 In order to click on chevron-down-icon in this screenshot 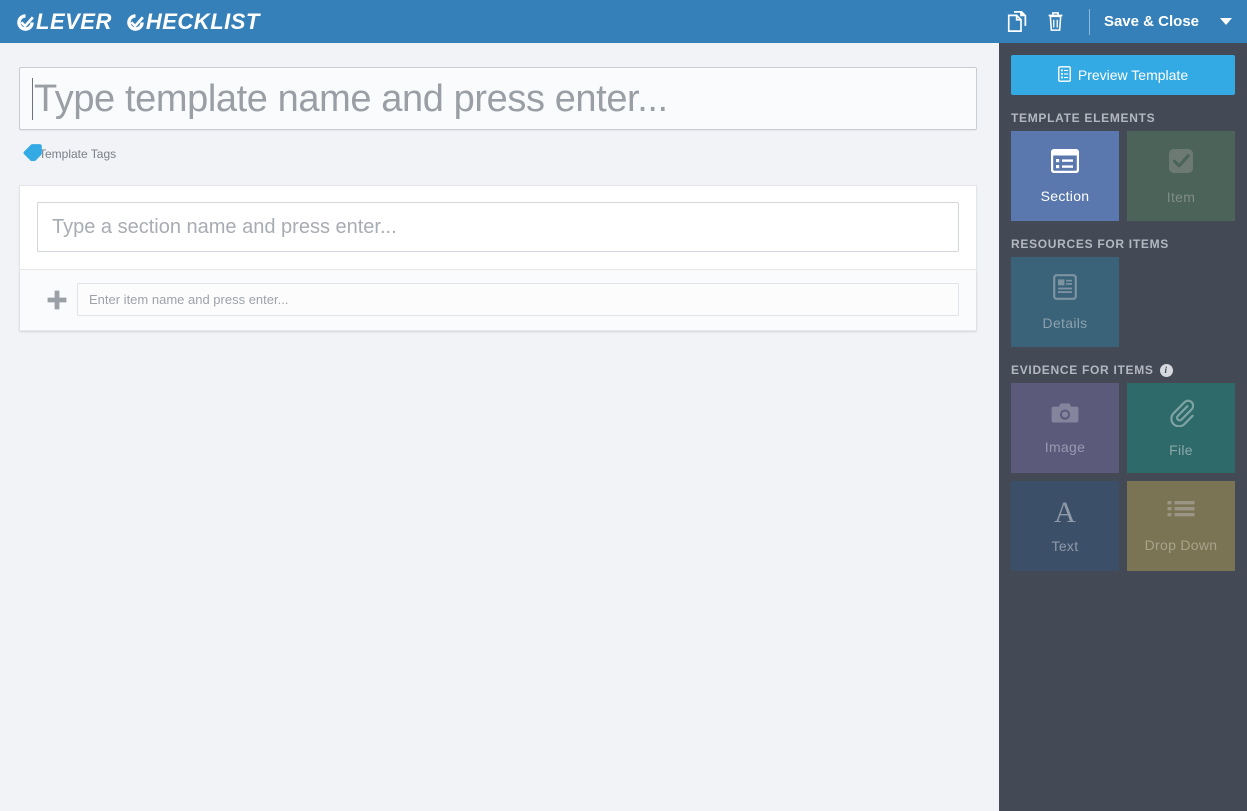, I will do `click(1226, 21)`.